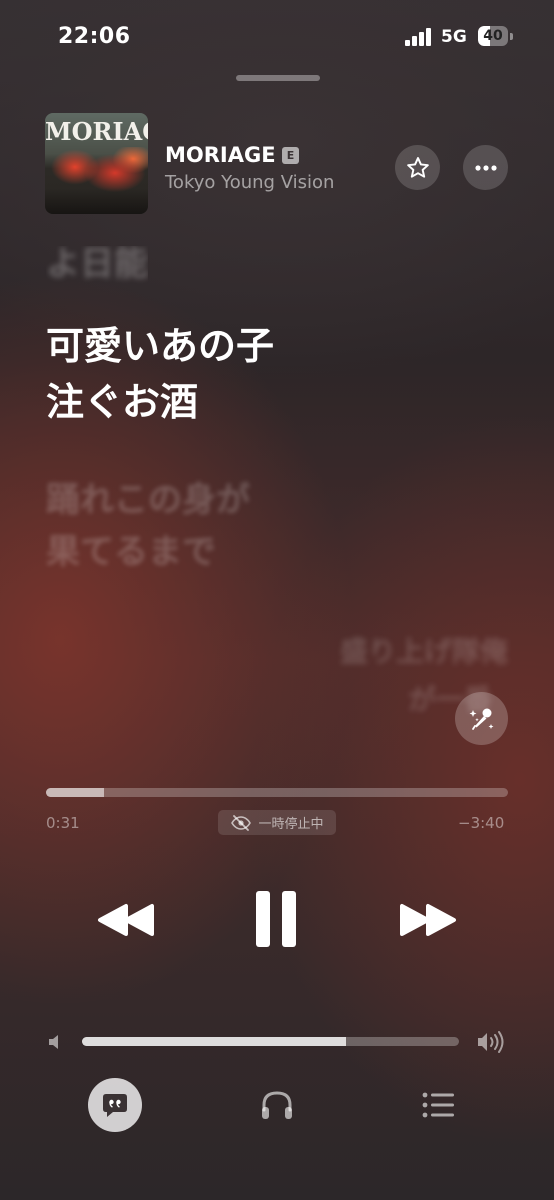  I want to click on battery-icon: 40, so click(496, 37).